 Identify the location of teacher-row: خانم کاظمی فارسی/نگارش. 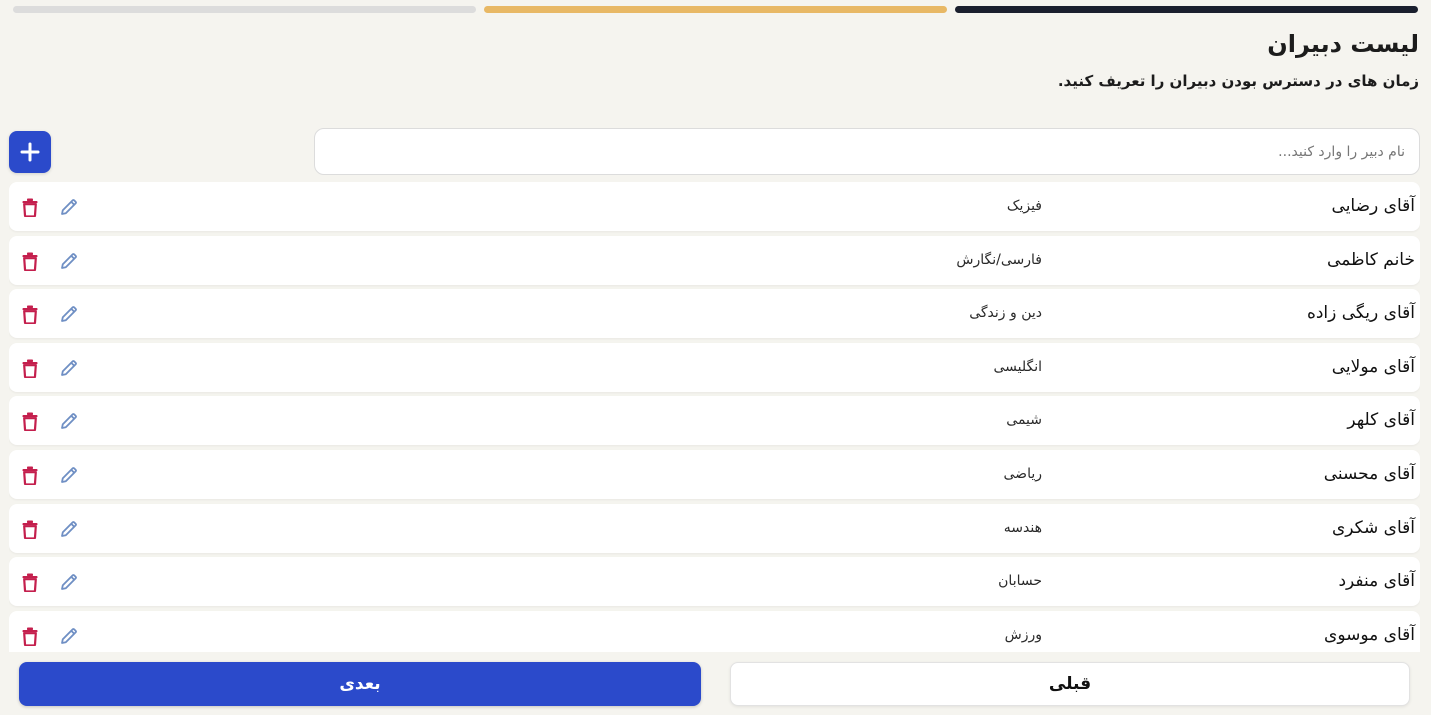
(714, 260).